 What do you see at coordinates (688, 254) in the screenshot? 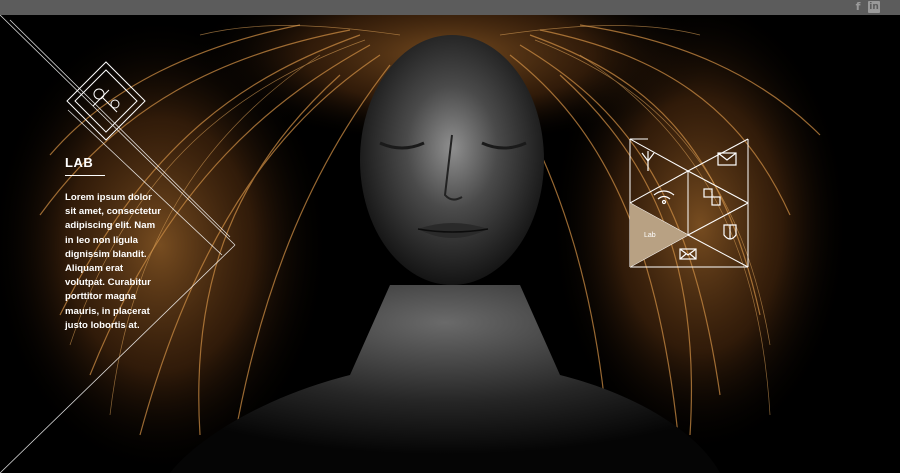
I see `envelope-icon` at bounding box center [688, 254].